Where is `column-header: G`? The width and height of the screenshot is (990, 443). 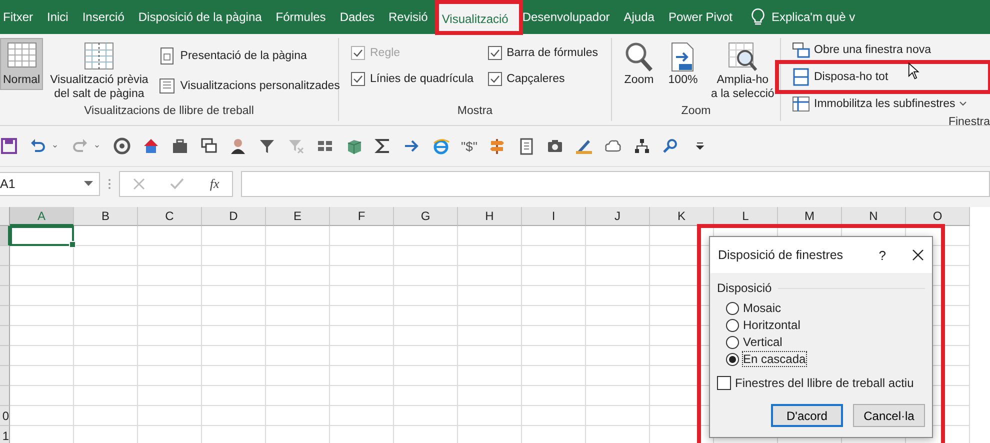
column-header: G is located at coordinates (426, 216).